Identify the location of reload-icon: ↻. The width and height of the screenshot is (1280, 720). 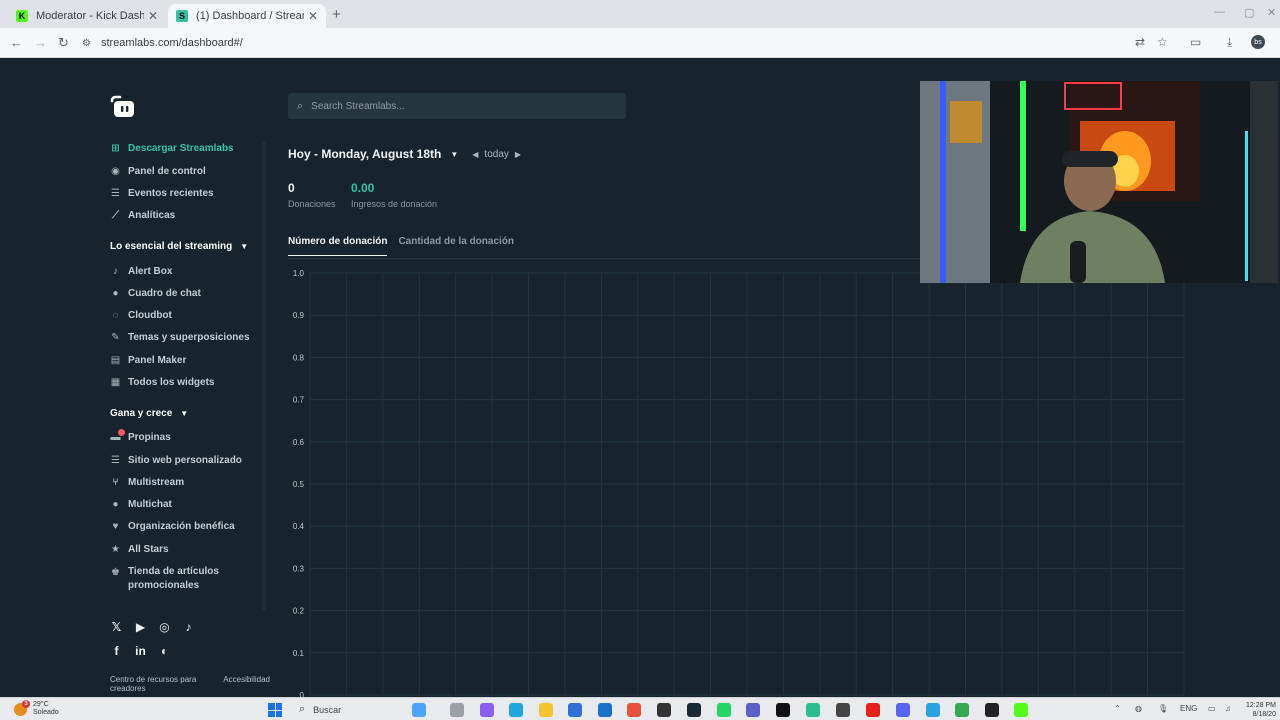
(63, 43).